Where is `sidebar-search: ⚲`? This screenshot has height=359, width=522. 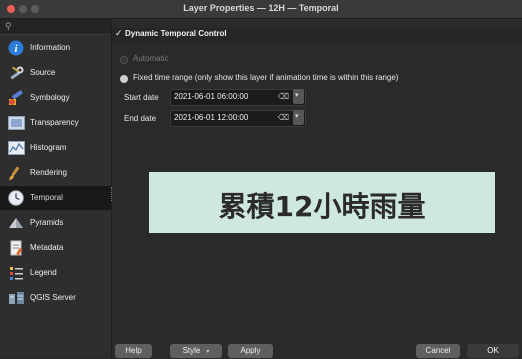 sidebar-search: ⚲ is located at coordinates (55, 27).